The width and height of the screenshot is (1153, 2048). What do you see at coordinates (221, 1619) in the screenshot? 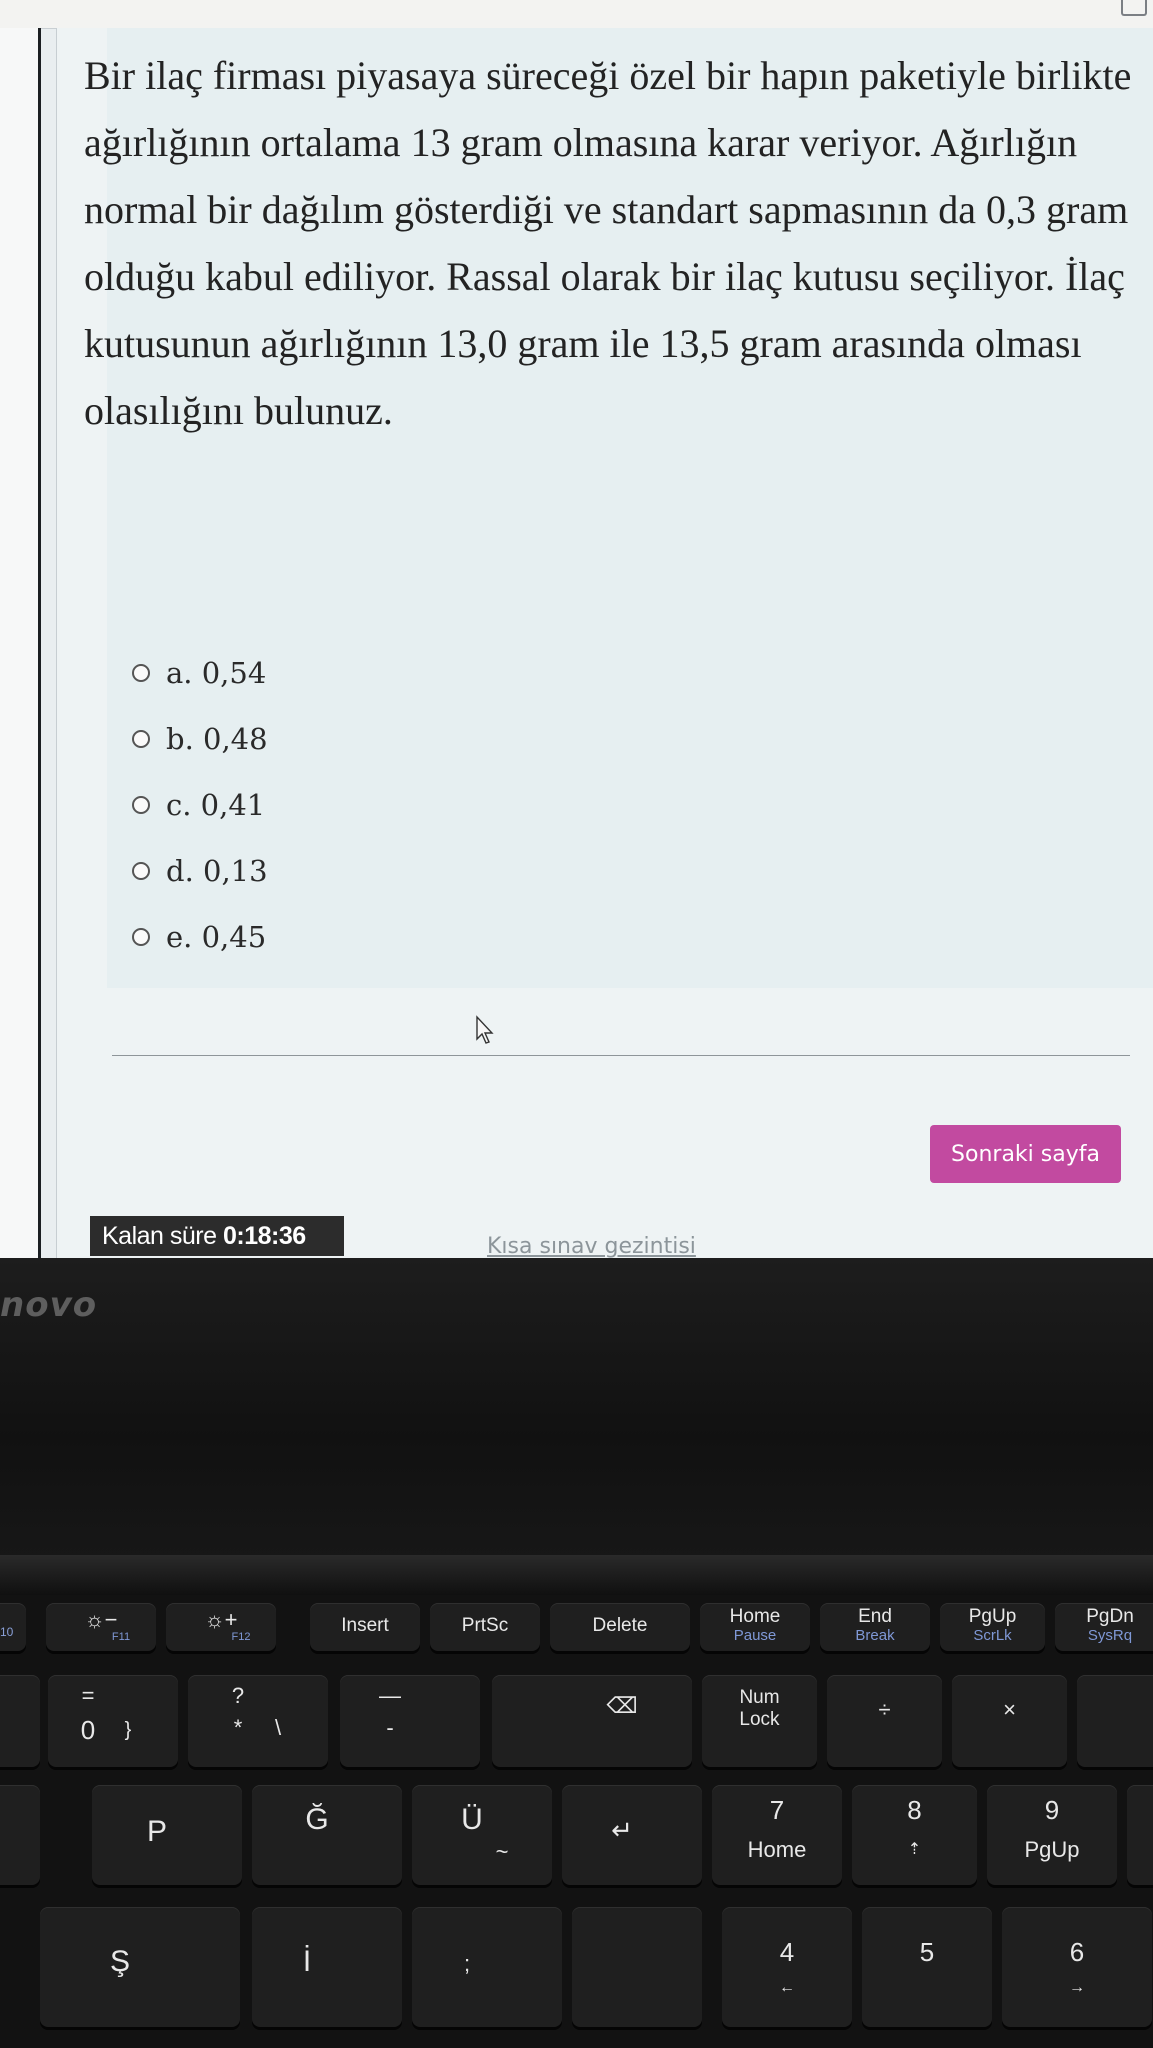
I see `brightness-up-icon: ☼+` at bounding box center [221, 1619].